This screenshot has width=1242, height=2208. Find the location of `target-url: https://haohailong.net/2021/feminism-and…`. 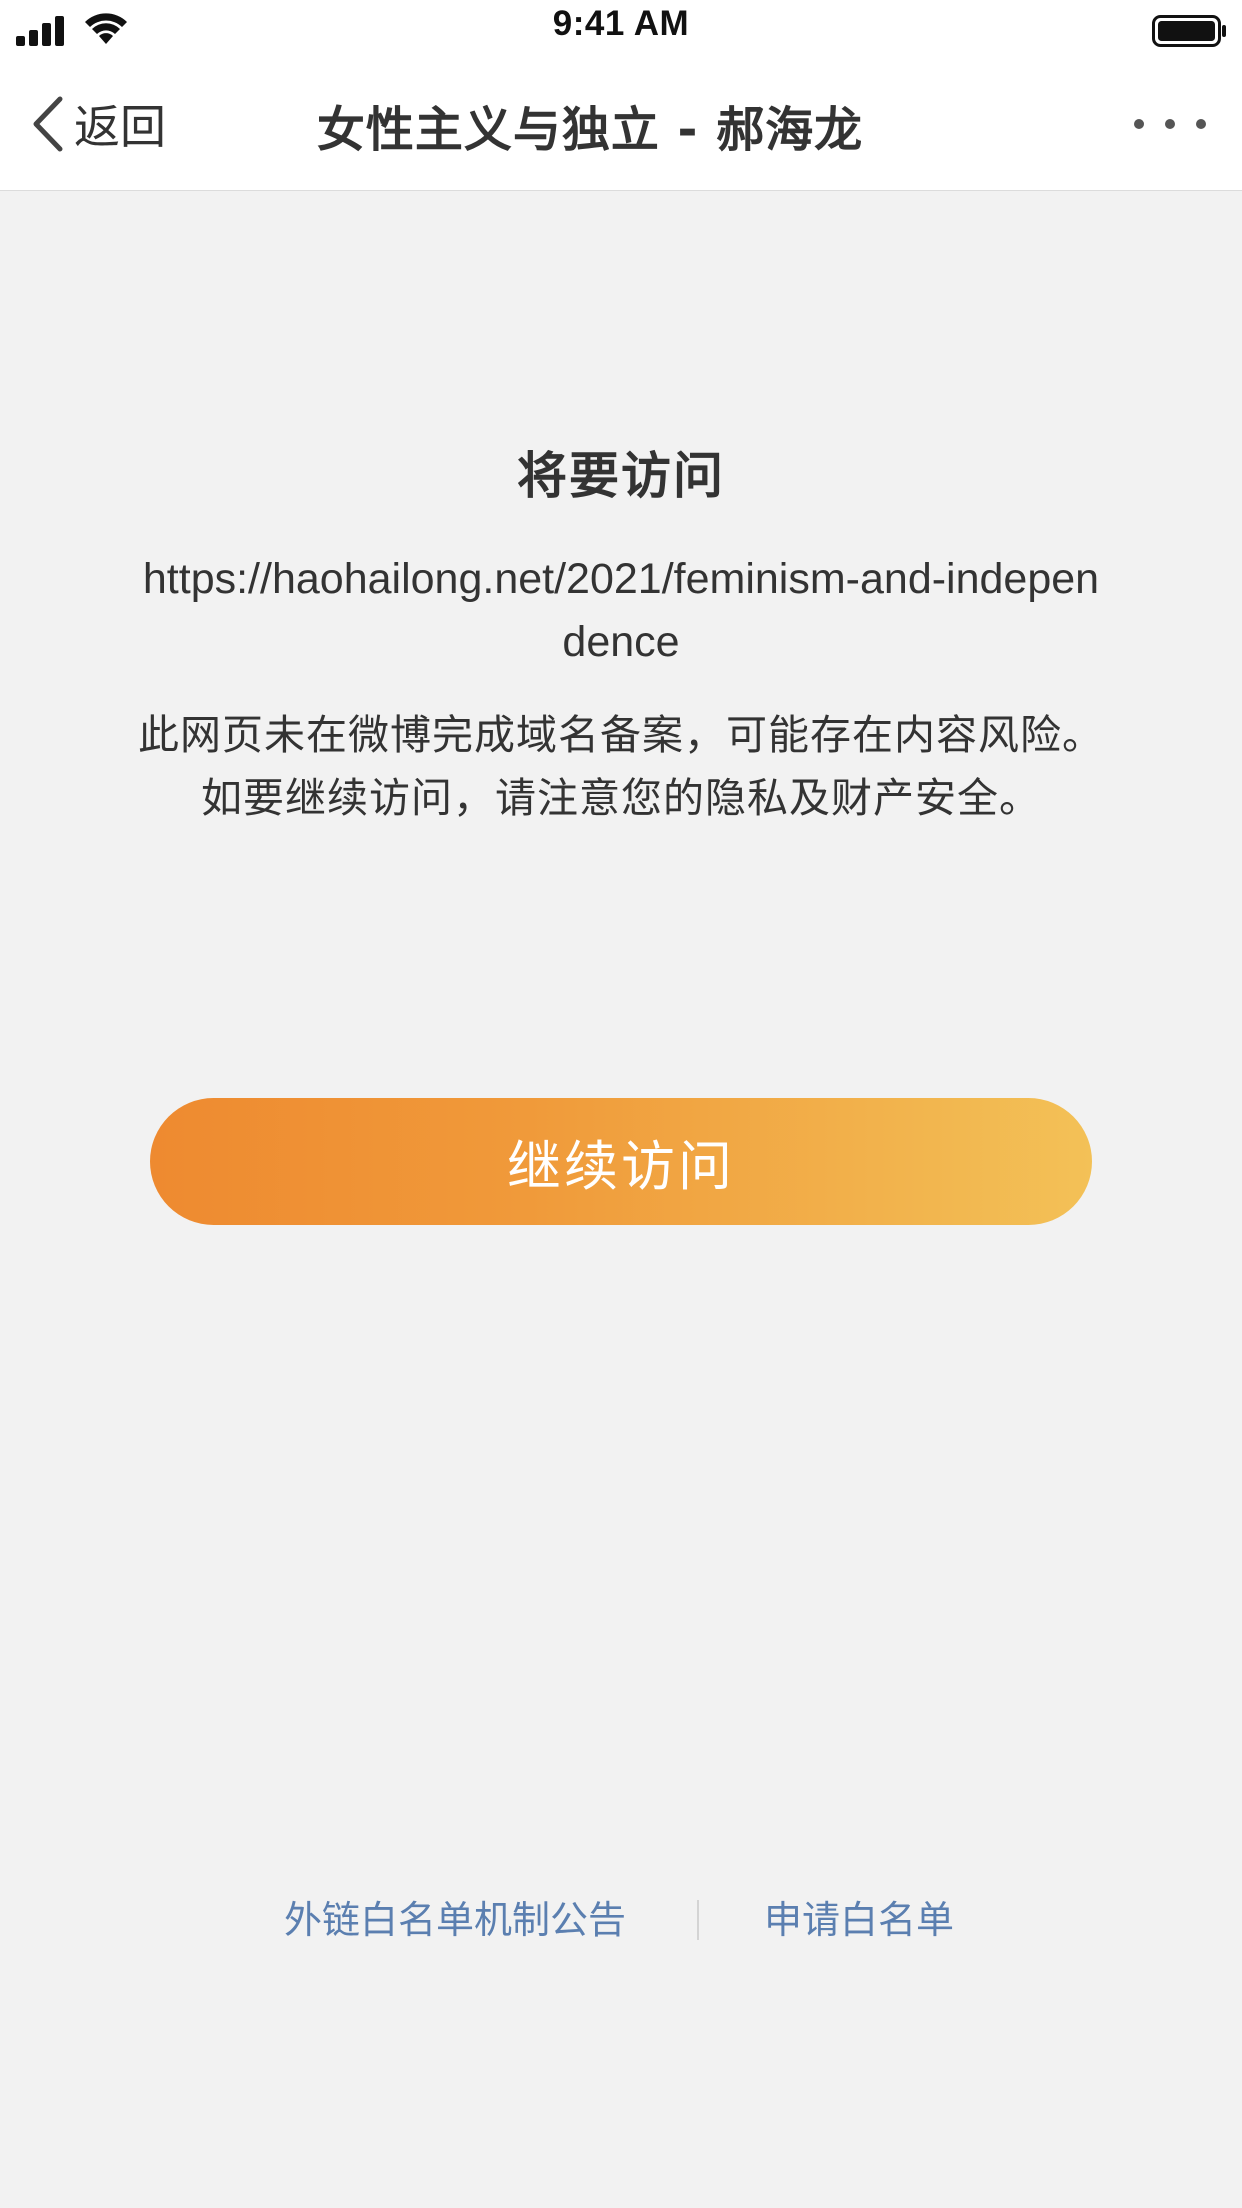

target-url: https://haohailong.net/2021/feminism-and… is located at coordinates (621, 610).